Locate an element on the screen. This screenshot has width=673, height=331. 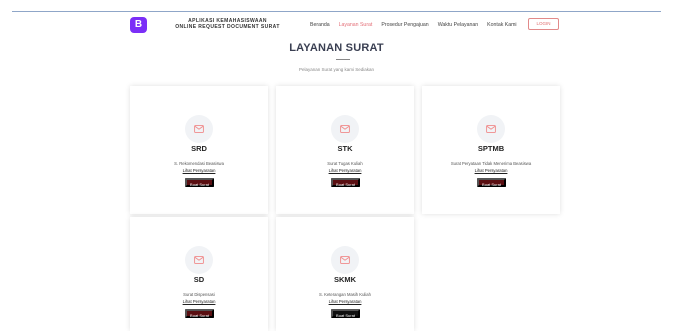
section-subtitle: Pelayanan Surat yang kami Sediakan is located at coordinates (336, 69).